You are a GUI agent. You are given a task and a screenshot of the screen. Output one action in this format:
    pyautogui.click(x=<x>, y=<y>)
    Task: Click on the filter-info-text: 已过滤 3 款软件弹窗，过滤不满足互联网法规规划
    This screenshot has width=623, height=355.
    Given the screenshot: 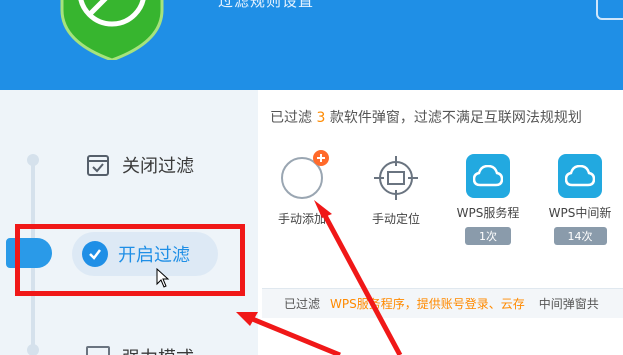 What is the action you would take?
    pyautogui.click(x=426, y=117)
    